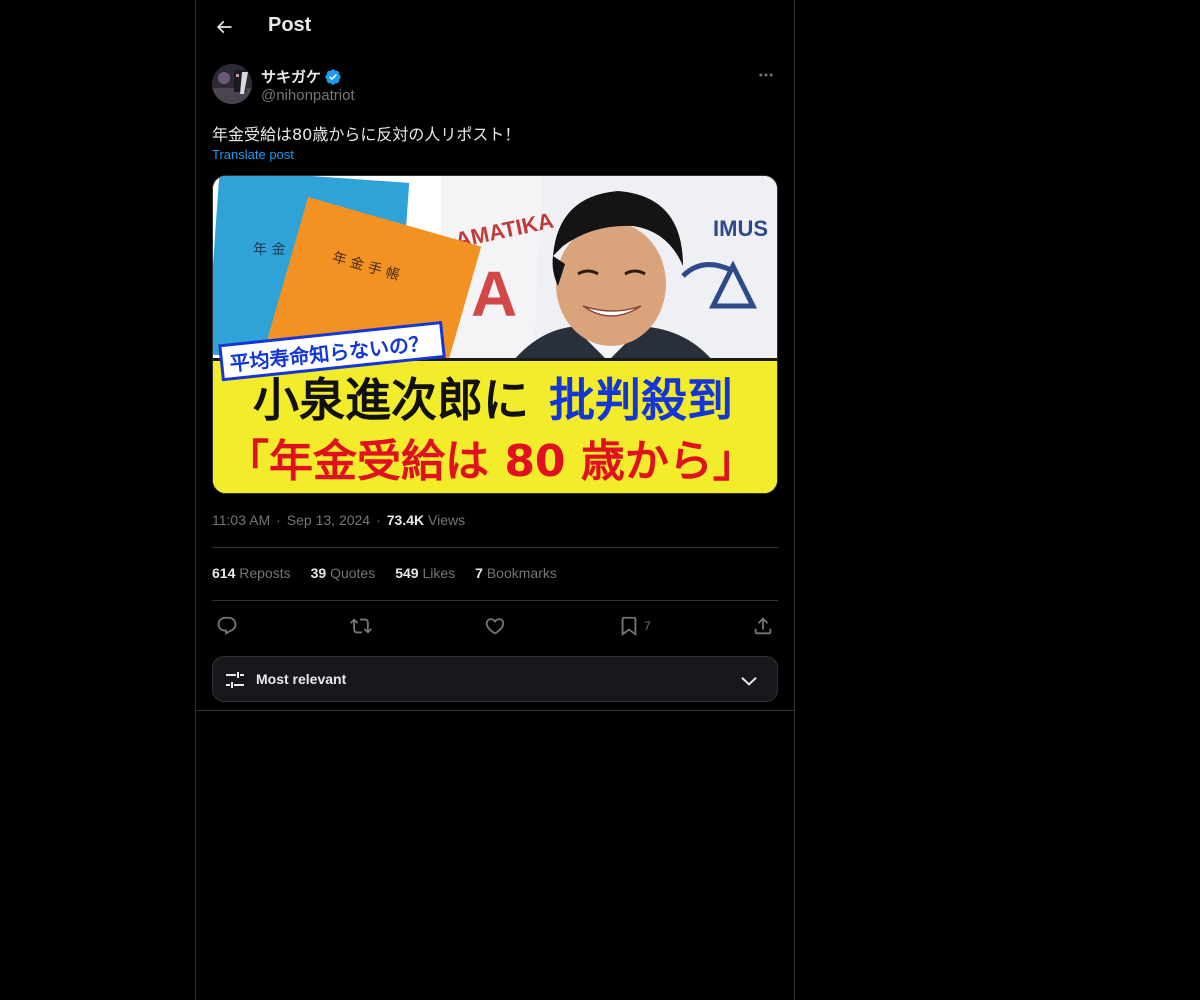 The width and height of the screenshot is (1200, 1000). What do you see at coordinates (253, 154) in the screenshot?
I see `translate-post-link: Translate post` at bounding box center [253, 154].